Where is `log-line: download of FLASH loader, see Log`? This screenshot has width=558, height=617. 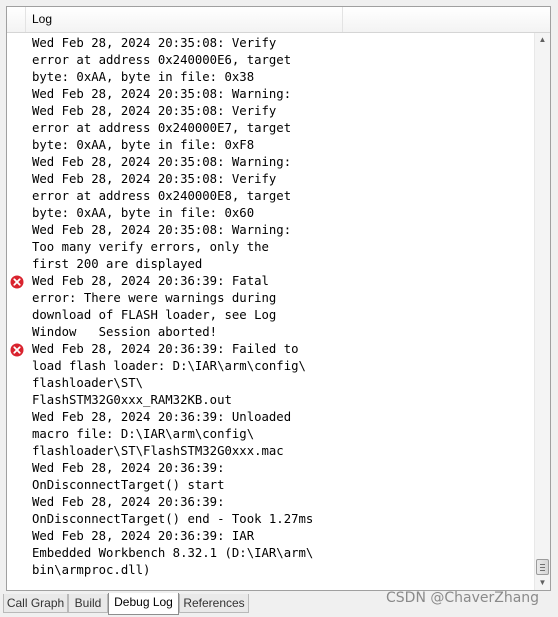 log-line: download of FLASH loader, see Log is located at coordinates (154, 315).